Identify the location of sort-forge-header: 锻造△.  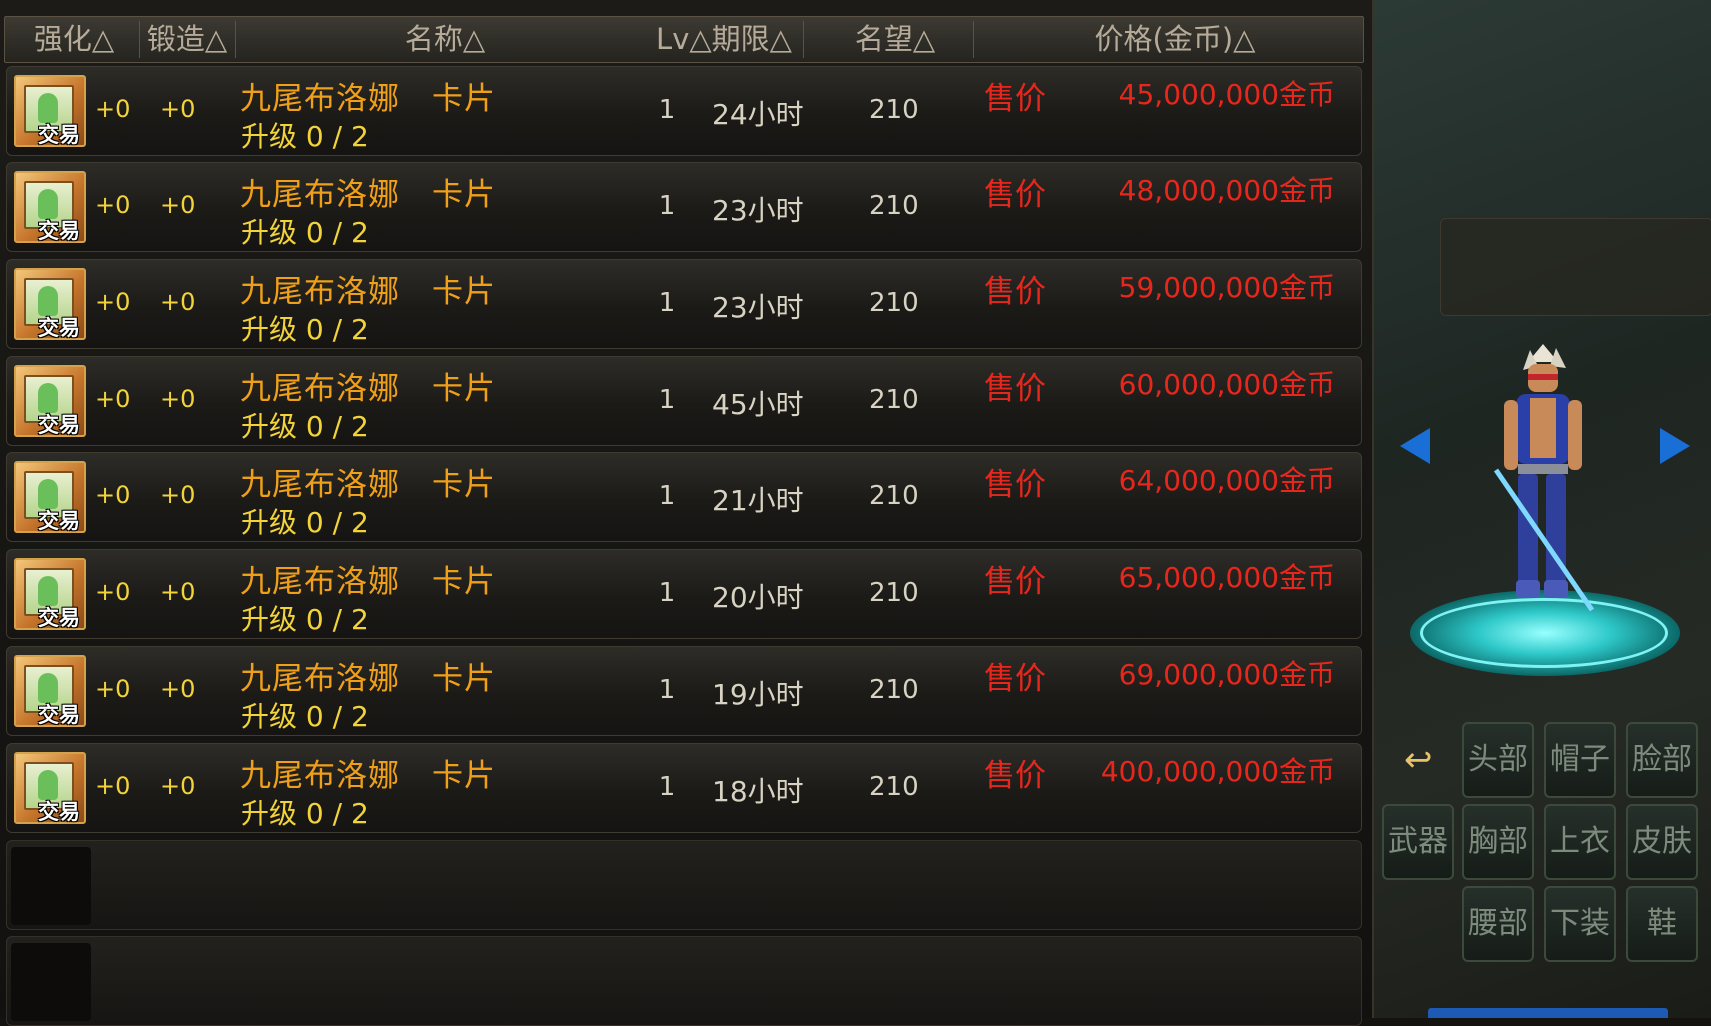
(187, 39).